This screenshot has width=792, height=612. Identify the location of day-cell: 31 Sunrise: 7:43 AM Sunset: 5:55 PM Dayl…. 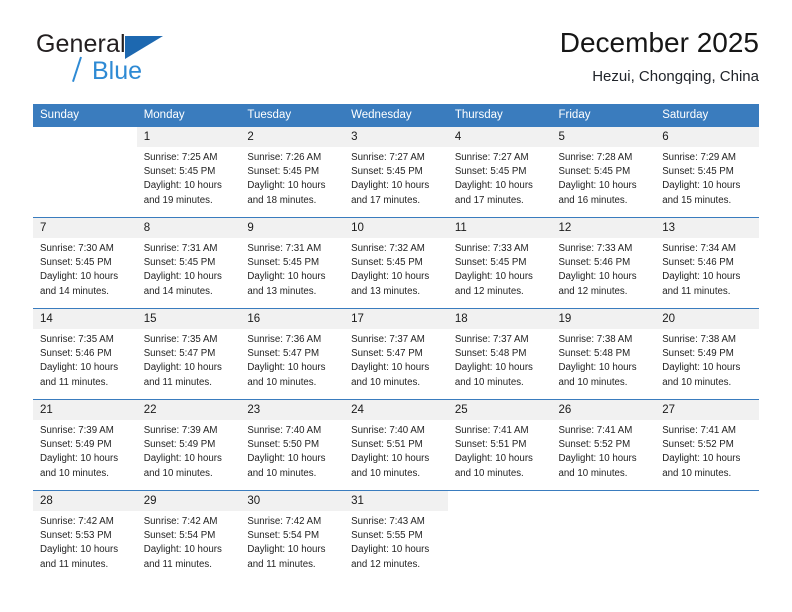
(396, 535).